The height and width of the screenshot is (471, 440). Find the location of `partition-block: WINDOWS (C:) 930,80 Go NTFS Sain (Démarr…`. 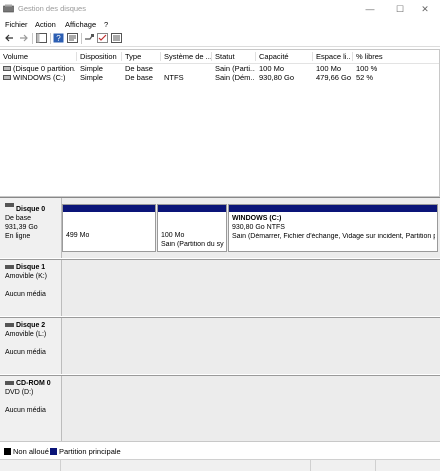

partition-block: WINDOWS (C:) 930,80 Go NTFS Sain (Démarr… is located at coordinates (333, 228).